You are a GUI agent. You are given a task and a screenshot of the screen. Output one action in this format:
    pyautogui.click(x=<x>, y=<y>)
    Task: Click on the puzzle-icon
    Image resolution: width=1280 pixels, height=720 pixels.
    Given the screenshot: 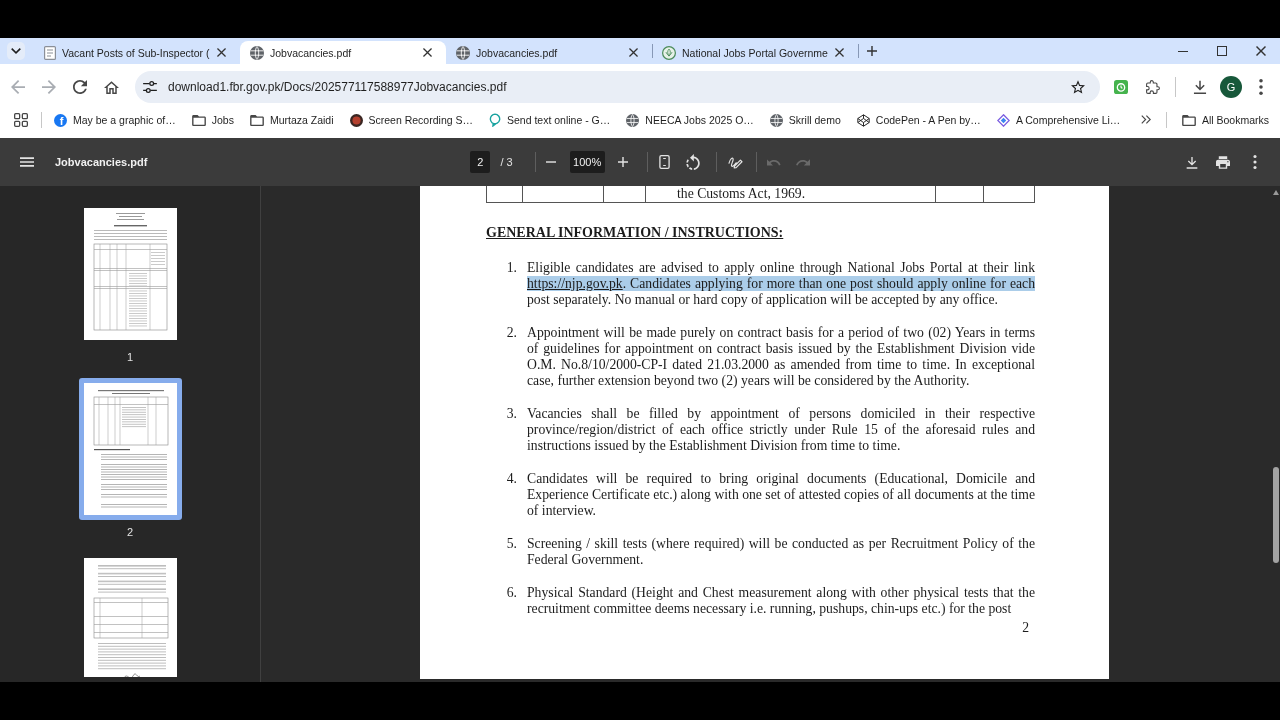 What is the action you would take?
    pyautogui.click(x=1153, y=87)
    